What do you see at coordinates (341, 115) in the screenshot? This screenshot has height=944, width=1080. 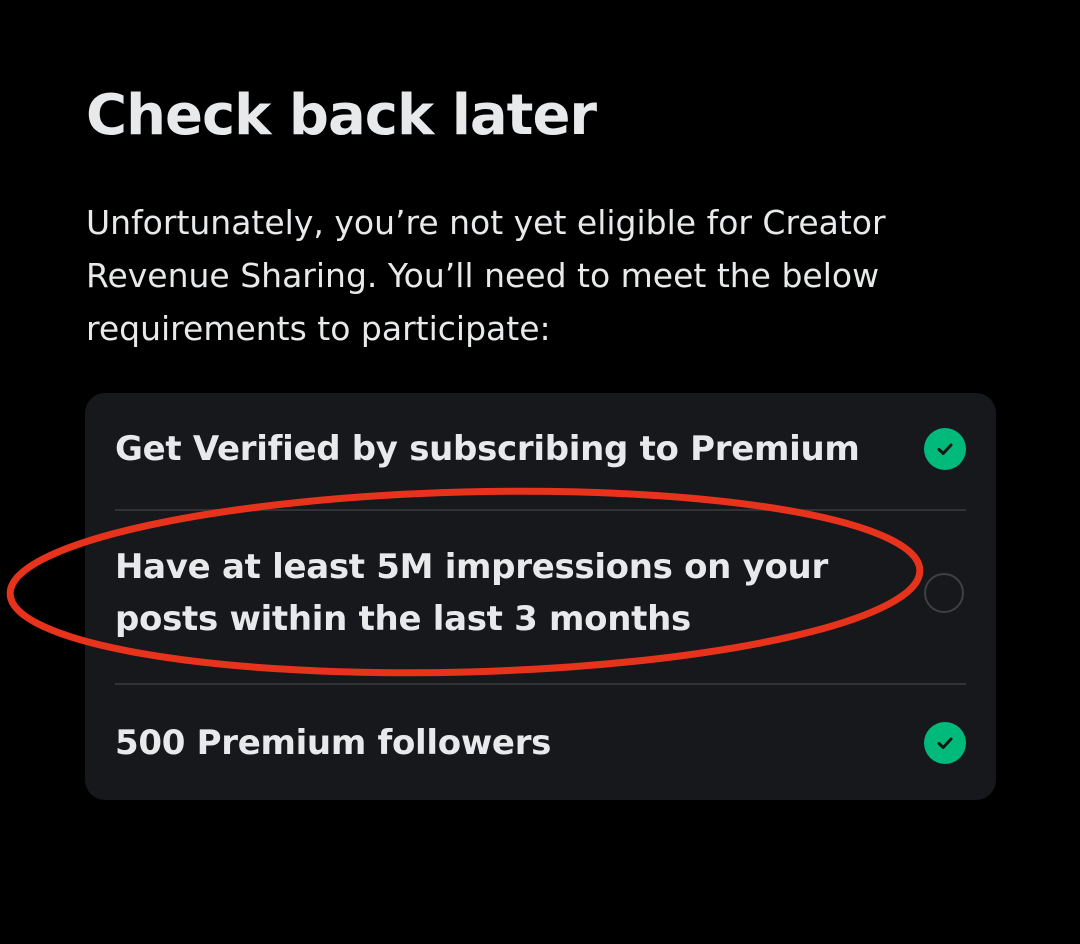 I see `page-title: Check back later` at bounding box center [341, 115].